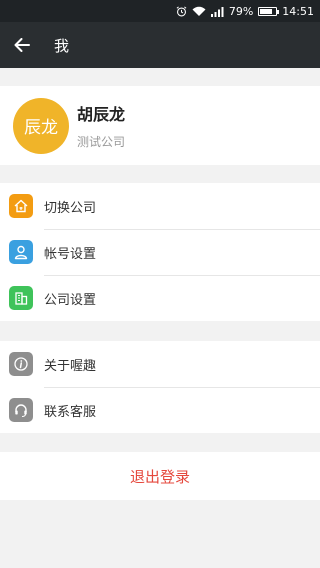 The width and height of the screenshot is (320, 568). I want to click on house-icon, so click(21, 206).